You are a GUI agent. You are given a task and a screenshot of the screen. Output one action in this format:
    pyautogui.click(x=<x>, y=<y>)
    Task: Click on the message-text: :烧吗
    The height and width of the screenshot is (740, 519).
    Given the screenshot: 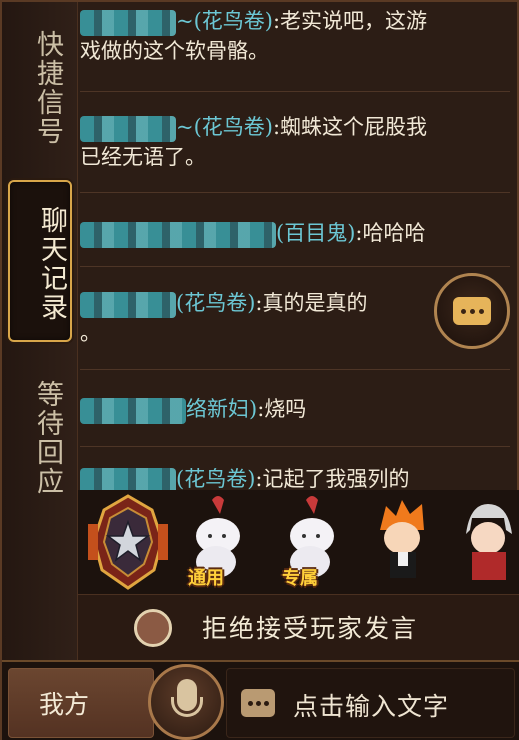 What is the action you would take?
    pyautogui.click(x=282, y=409)
    